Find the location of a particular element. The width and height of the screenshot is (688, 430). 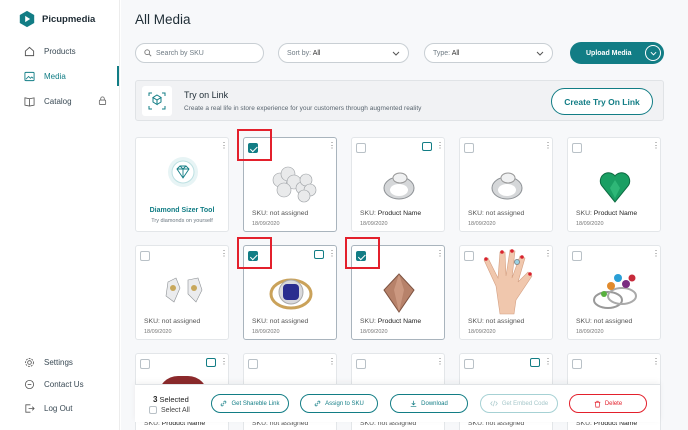

sidebar-item-settings: Settings is located at coordinates (48, 362).